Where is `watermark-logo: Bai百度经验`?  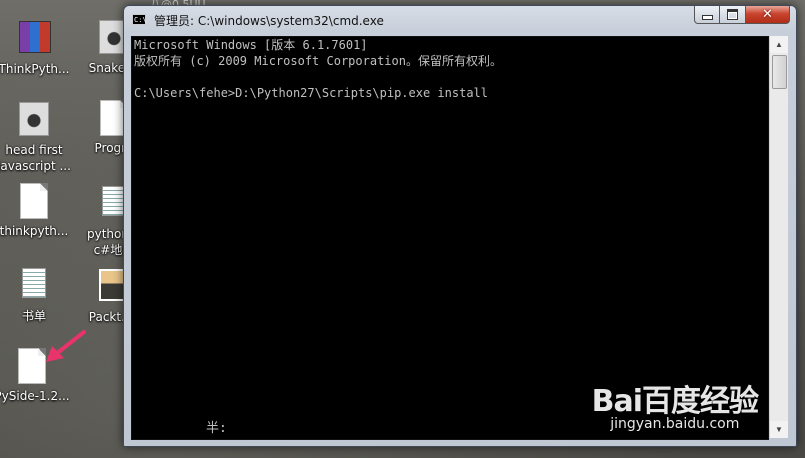 watermark-logo: Bai百度经验 is located at coordinates (675, 401).